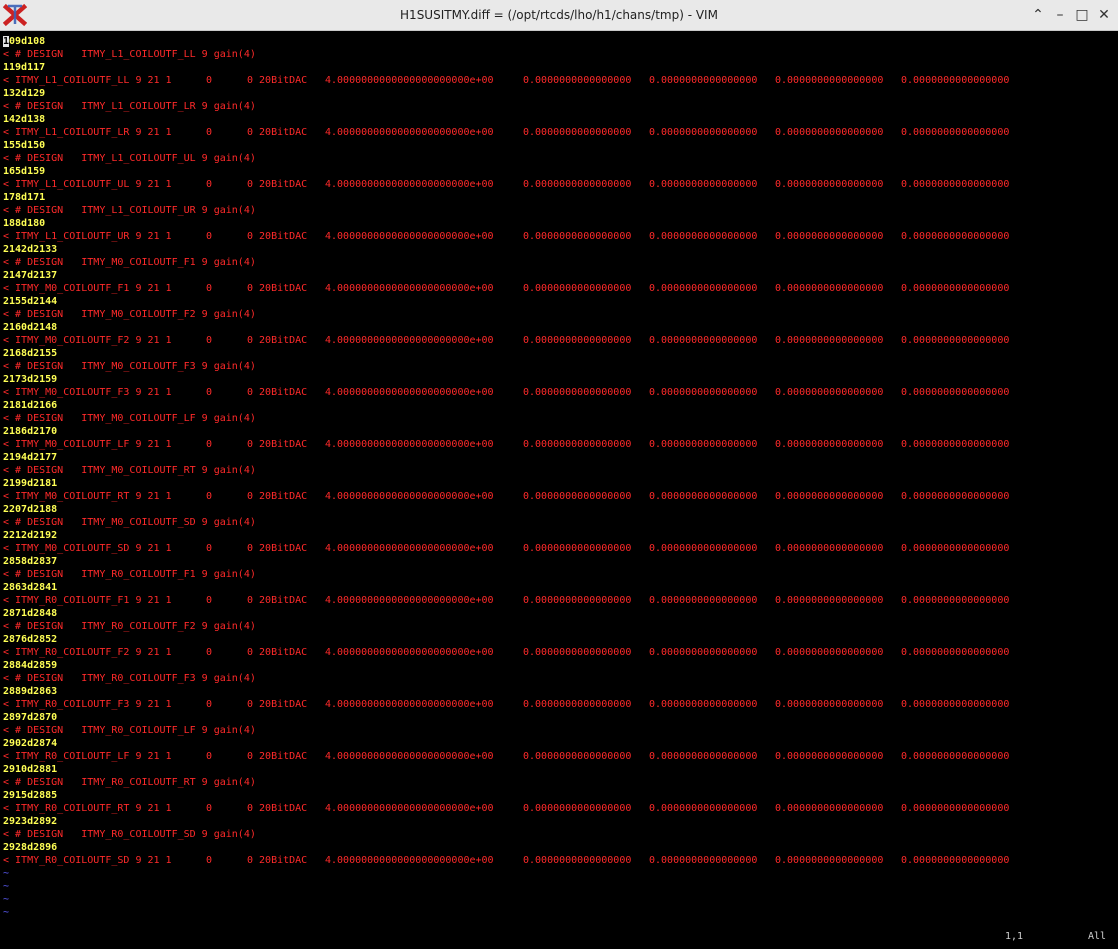 Image resolution: width=1118 pixels, height=949 pixels. What do you see at coordinates (30, 535) in the screenshot?
I see `diff-hunk-header: 2212d2192` at bounding box center [30, 535].